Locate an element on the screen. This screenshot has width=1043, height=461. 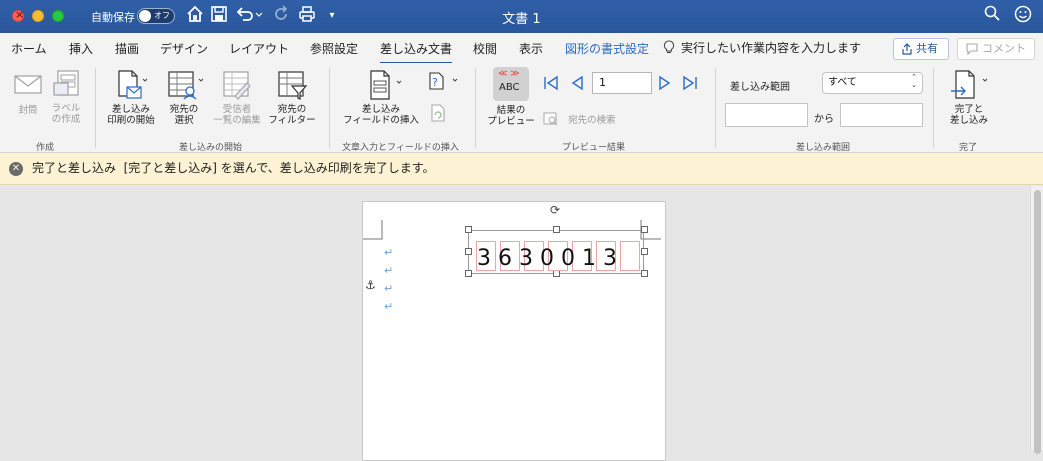
print-icon is located at coordinates (307, 16).